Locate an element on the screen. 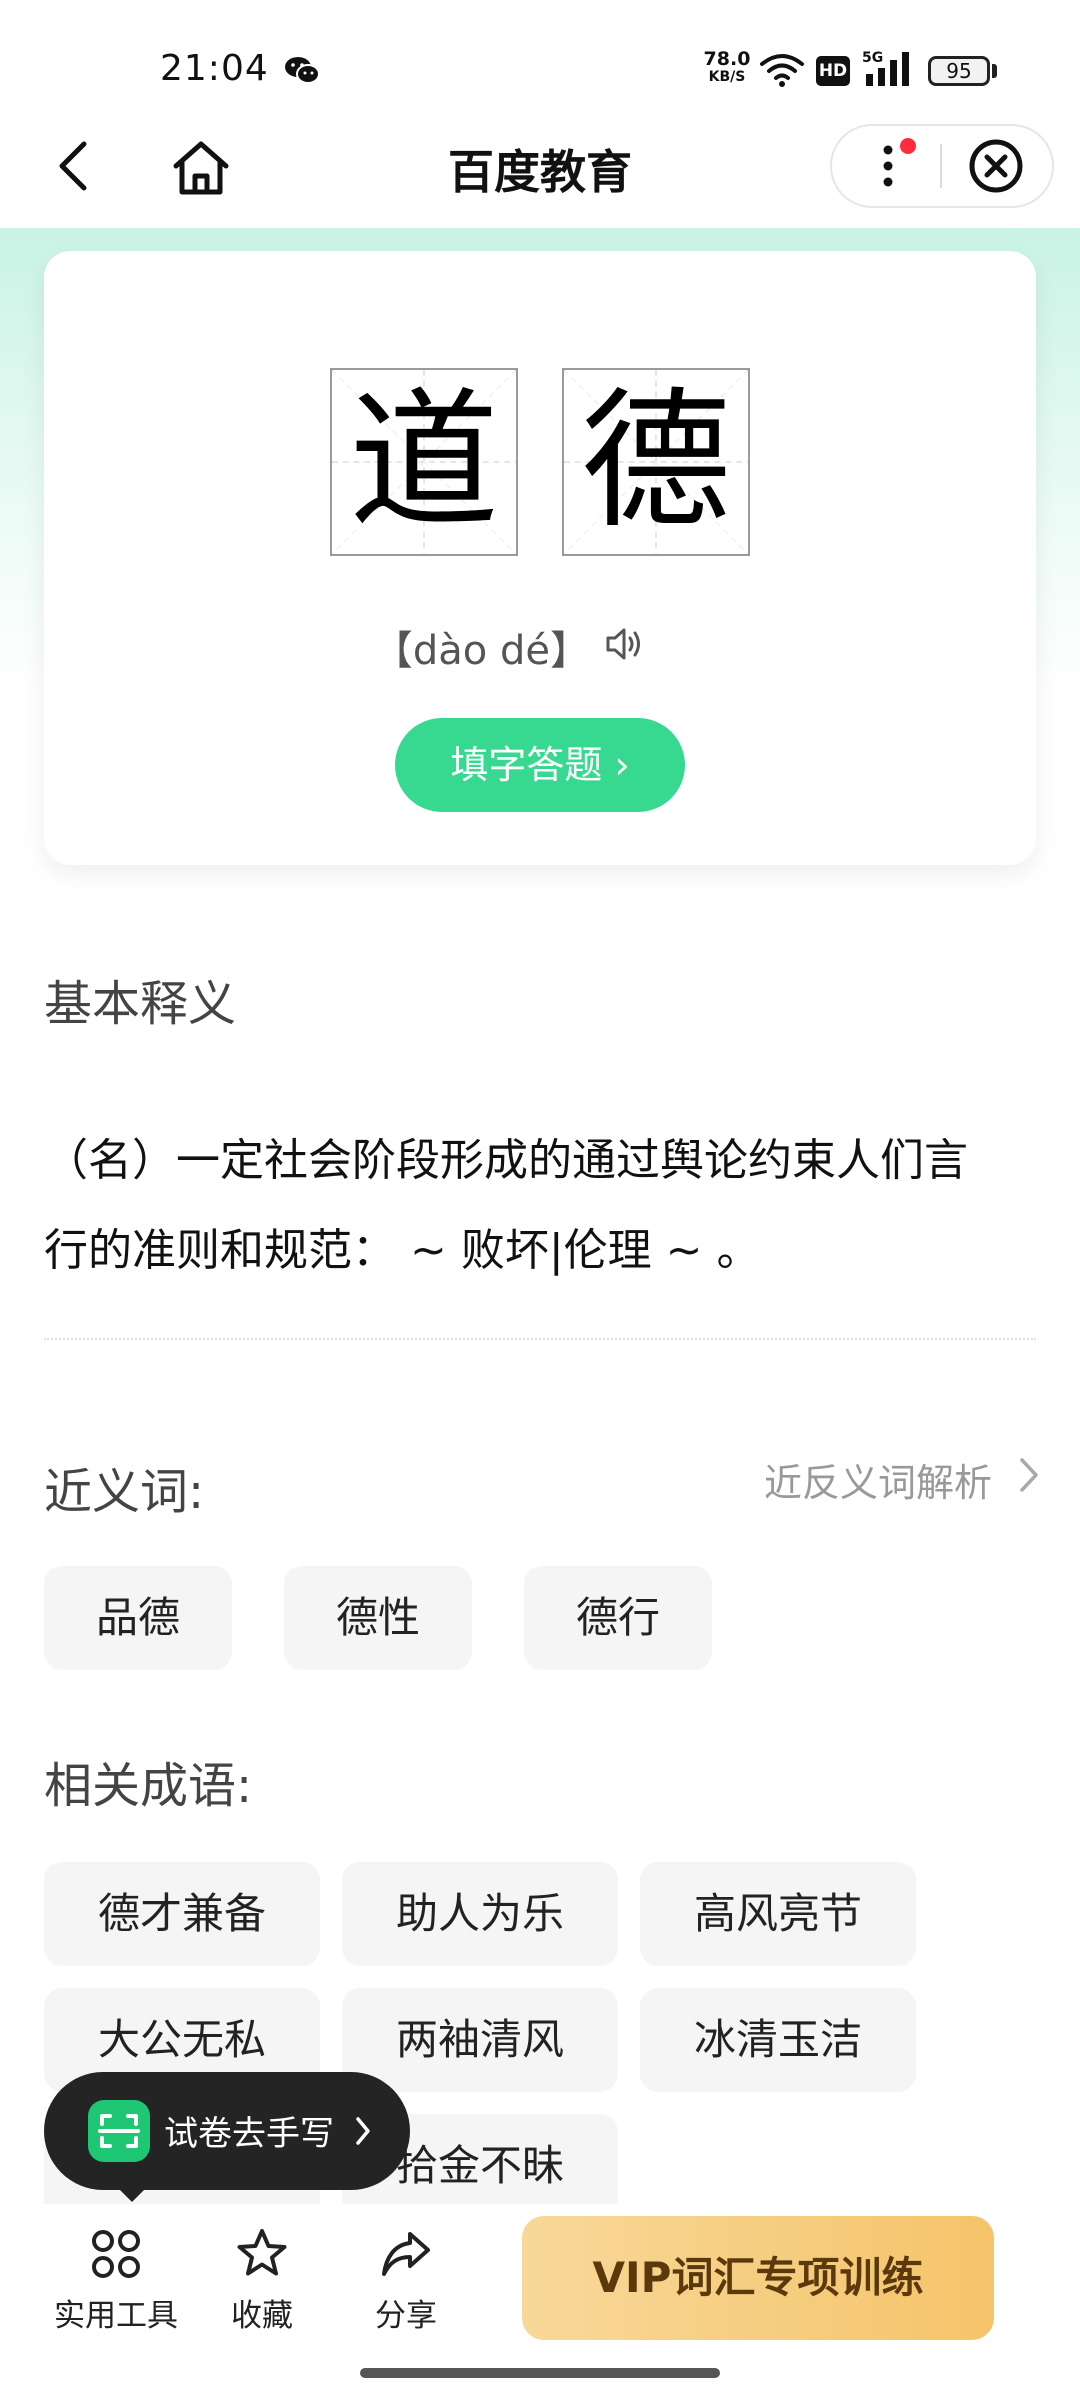 This screenshot has height=2400, width=1080. definition-line: 行的准则和规范： ~ 败坏|伦理 ~ 。 is located at coordinates (402, 1250).